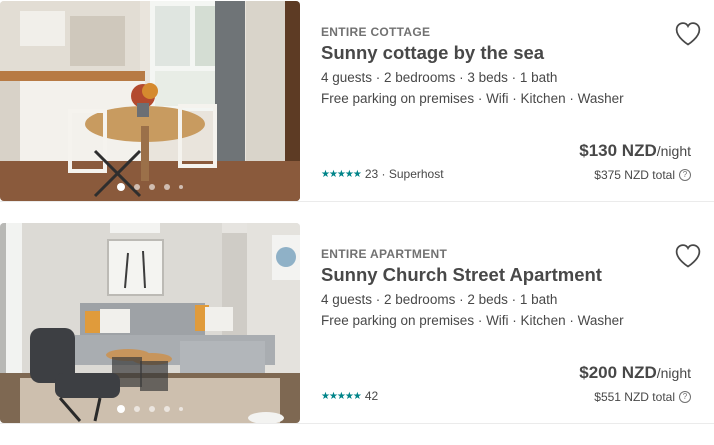 The height and width of the screenshot is (445, 714). I want to click on price: $200 NZD/night, so click(635, 373).